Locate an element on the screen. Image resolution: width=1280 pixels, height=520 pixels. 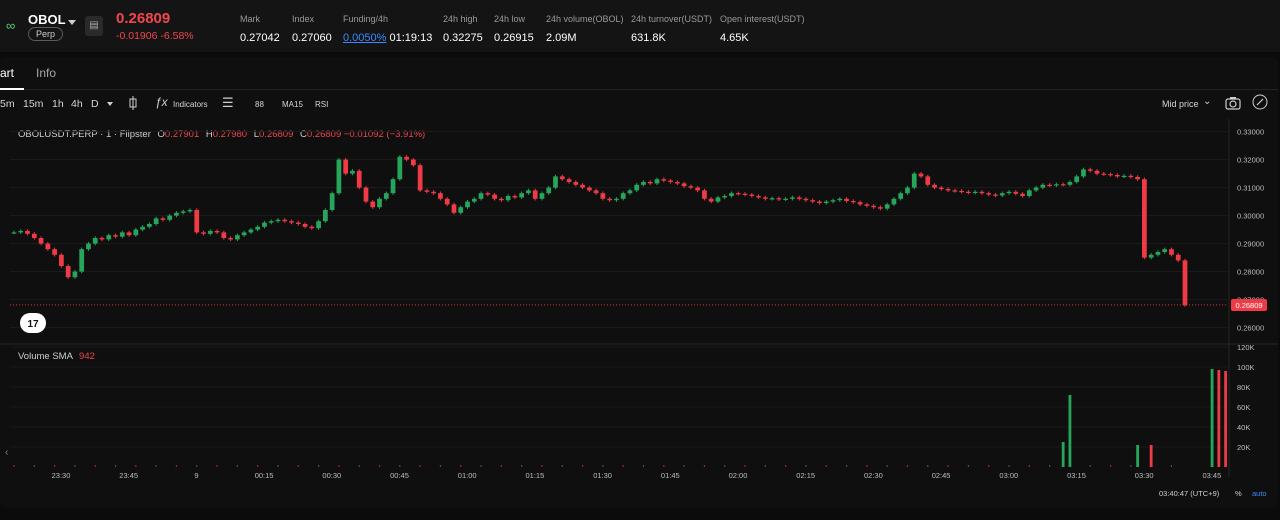
auto-toggle: auto is located at coordinates (1259, 493).